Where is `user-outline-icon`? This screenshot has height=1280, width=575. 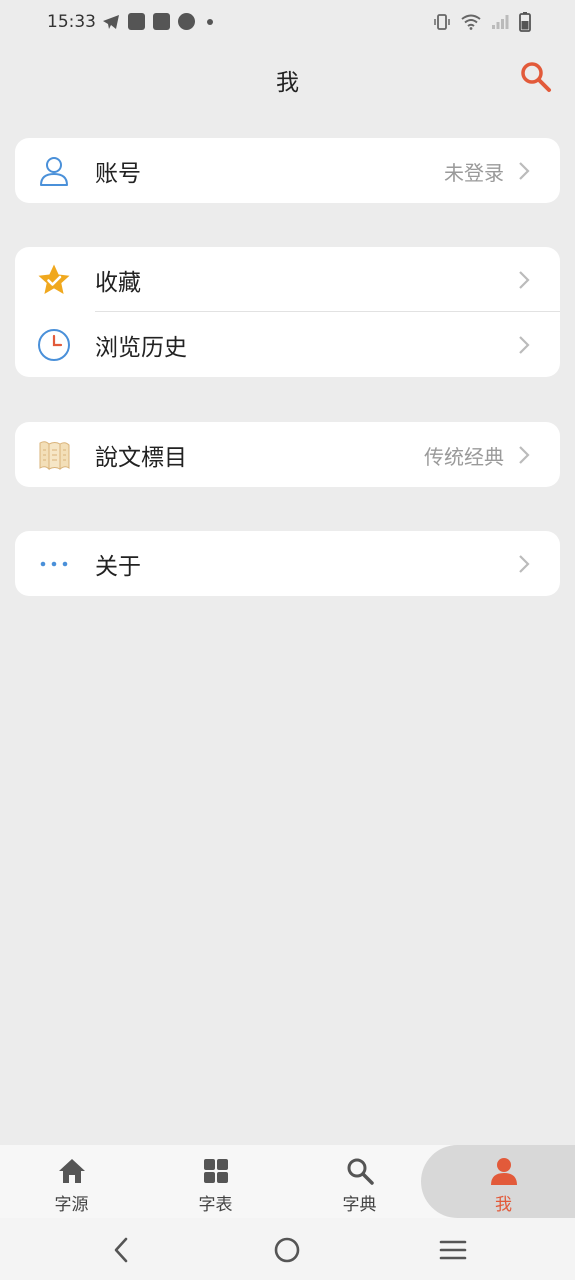 user-outline-icon is located at coordinates (54, 171).